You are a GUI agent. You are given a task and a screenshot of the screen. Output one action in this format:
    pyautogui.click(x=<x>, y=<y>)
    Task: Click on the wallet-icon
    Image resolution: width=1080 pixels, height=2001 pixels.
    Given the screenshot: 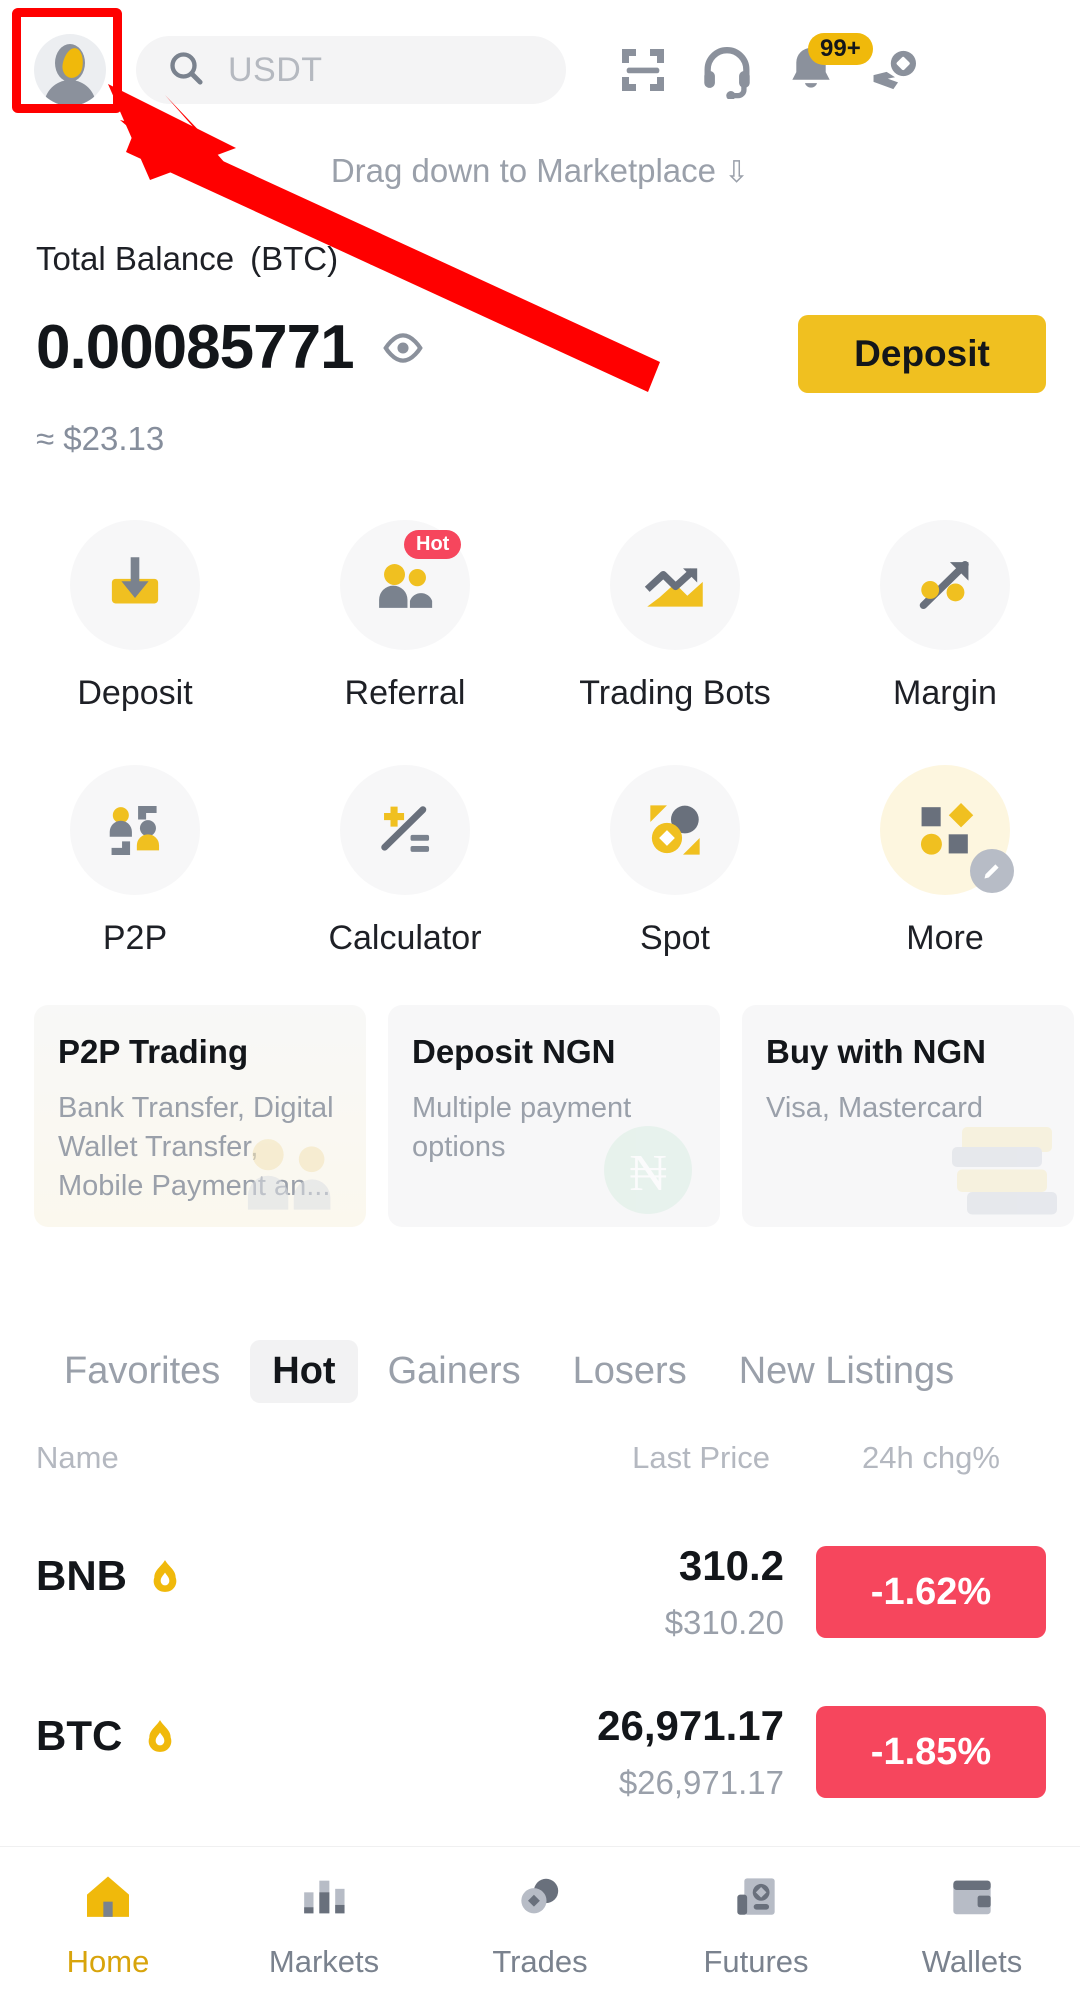 What is the action you would take?
    pyautogui.click(x=972, y=1899)
    